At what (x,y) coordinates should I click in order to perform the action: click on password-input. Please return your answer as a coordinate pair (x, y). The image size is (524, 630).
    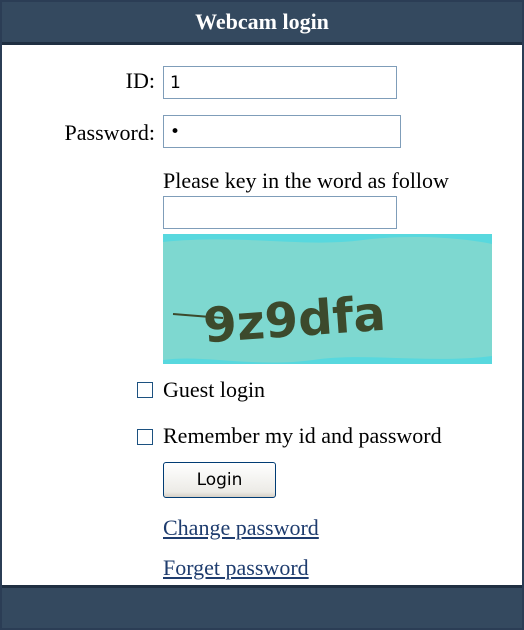
    Looking at the image, I should click on (282, 131).